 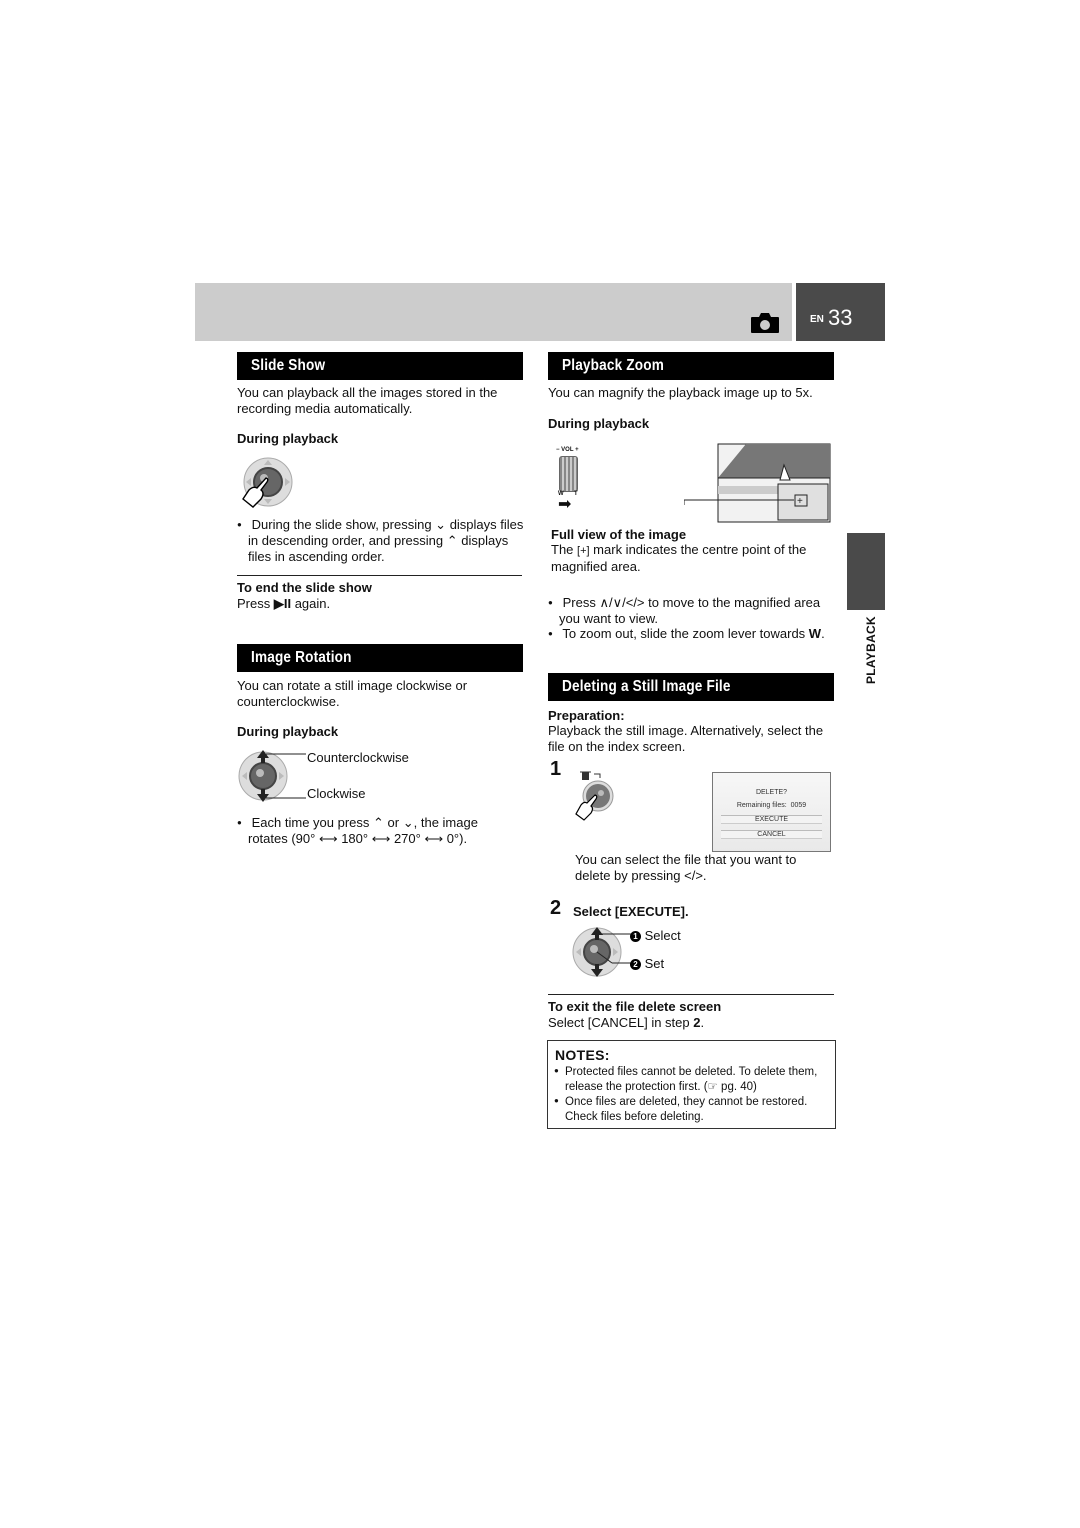 I want to click on preparation-heading: Preparation:, so click(x=586, y=715).